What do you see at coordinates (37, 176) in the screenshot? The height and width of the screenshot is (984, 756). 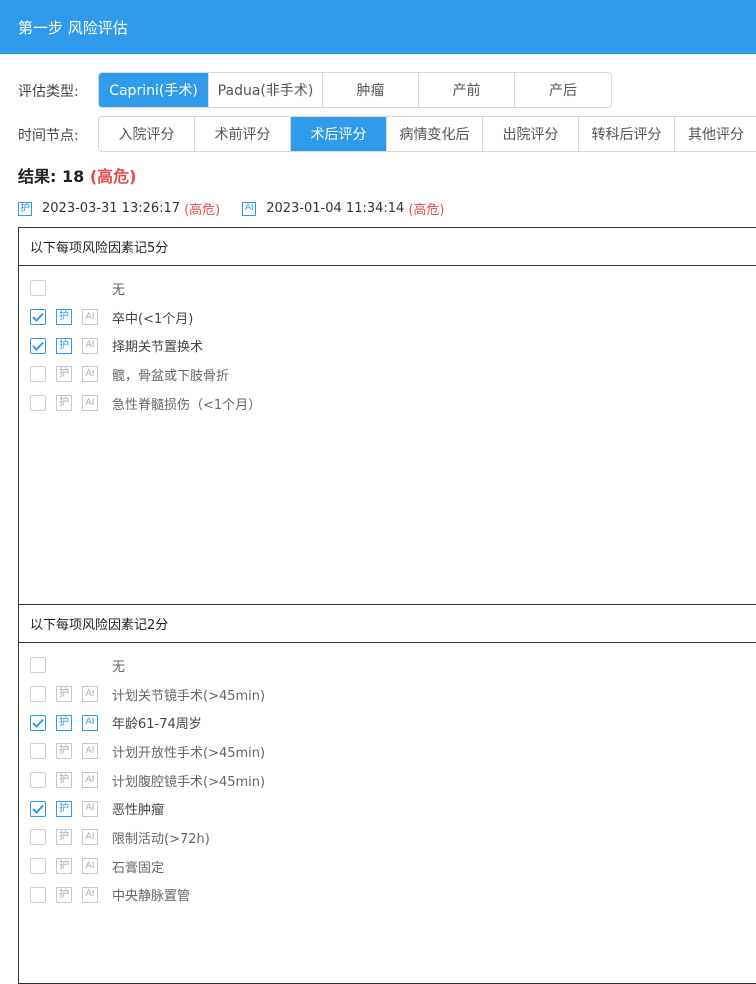 I see `result-label: 结果:` at bounding box center [37, 176].